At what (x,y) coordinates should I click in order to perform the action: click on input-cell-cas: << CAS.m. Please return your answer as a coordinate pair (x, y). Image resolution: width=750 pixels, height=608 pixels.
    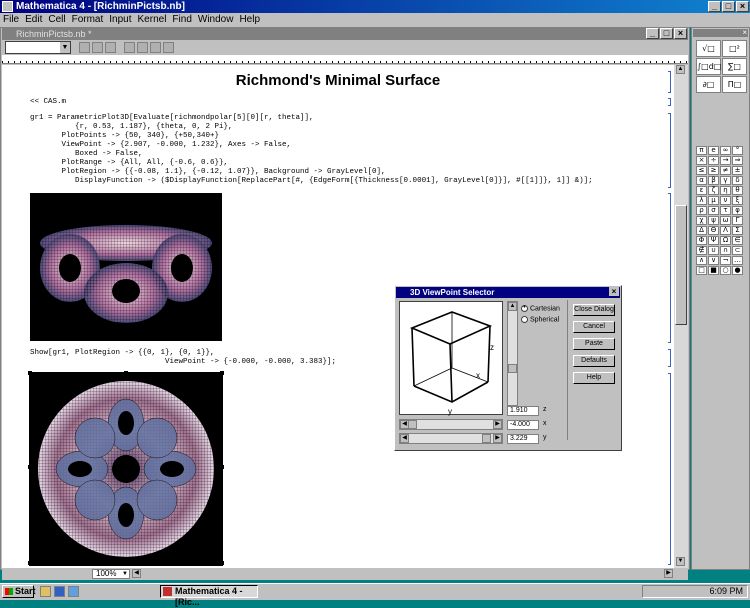
    Looking at the image, I should click on (48, 102).